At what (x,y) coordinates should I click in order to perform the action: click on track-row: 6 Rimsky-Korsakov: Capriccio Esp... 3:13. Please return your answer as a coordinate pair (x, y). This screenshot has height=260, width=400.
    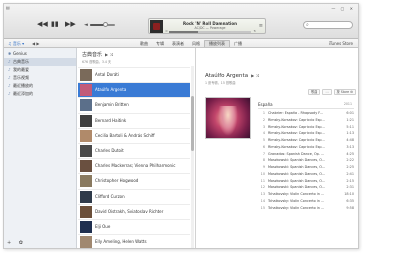
    Looking at the image, I should click on (306, 147).